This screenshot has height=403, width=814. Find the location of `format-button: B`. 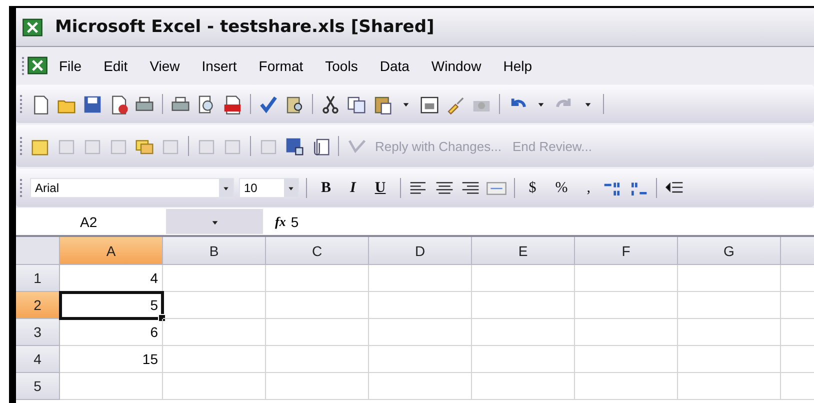

format-button: B is located at coordinates (326, 188).